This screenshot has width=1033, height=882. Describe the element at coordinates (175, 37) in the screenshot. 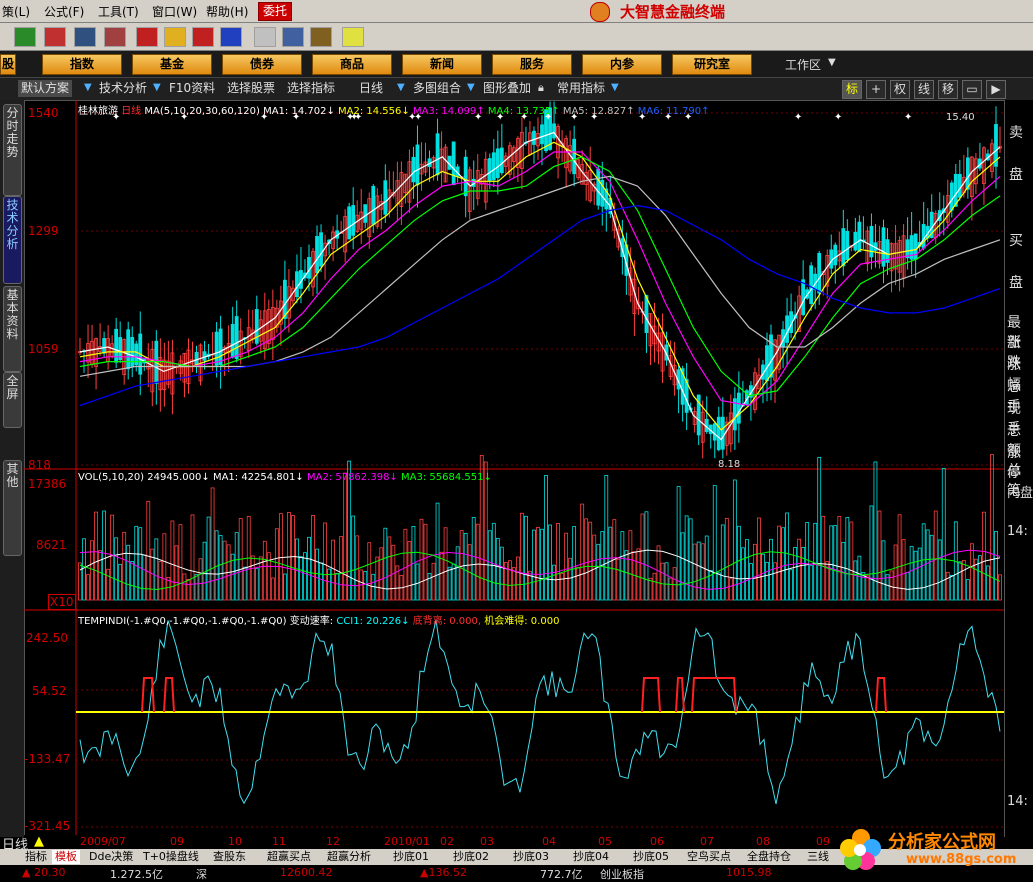

I see `toolbar-diamond-icon` at that location.